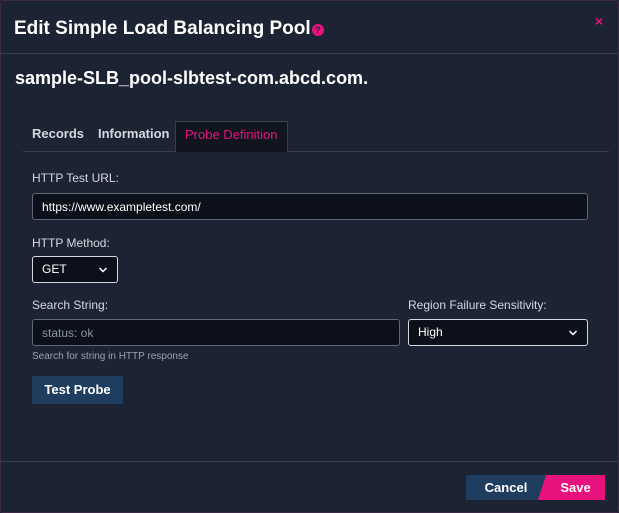  I want to click on region-failure-sensitivity-value: High, so click(430, 332).